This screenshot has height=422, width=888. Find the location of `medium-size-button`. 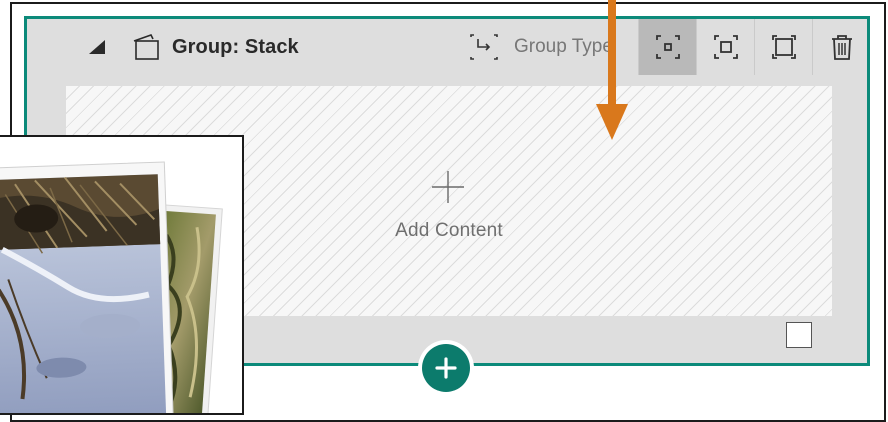

medium-size-button is located at coordinates (725, 47).